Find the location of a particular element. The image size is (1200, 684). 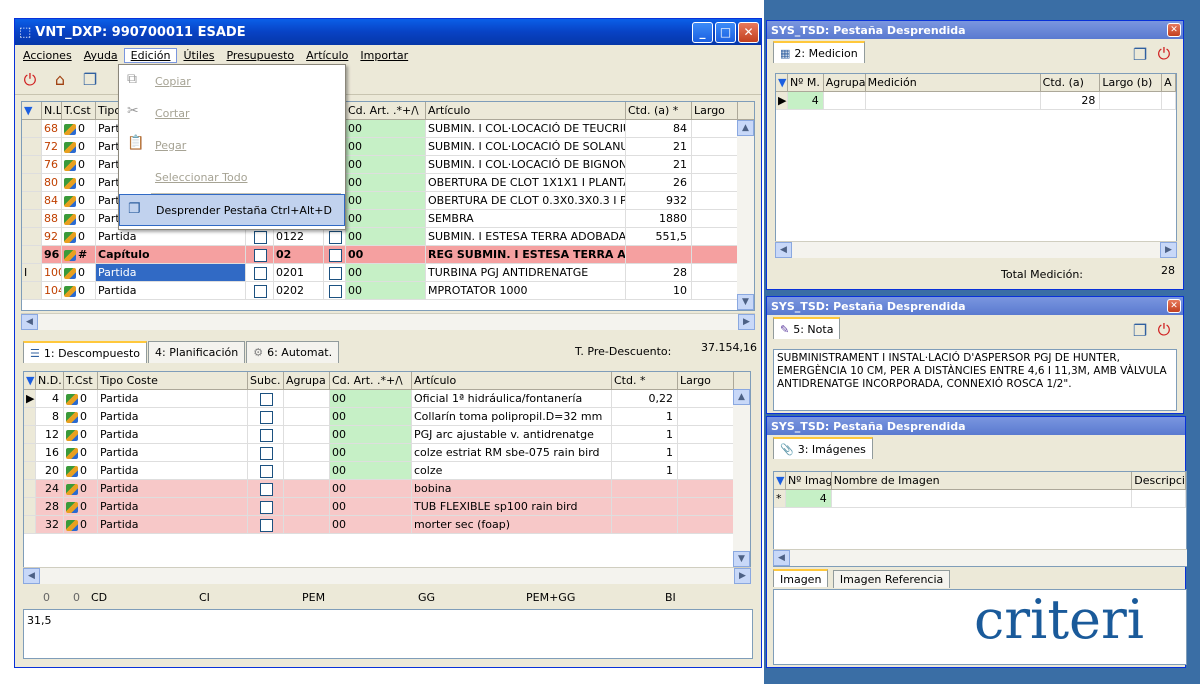

row-ctd: 10 is located at coordinates (659, 290).